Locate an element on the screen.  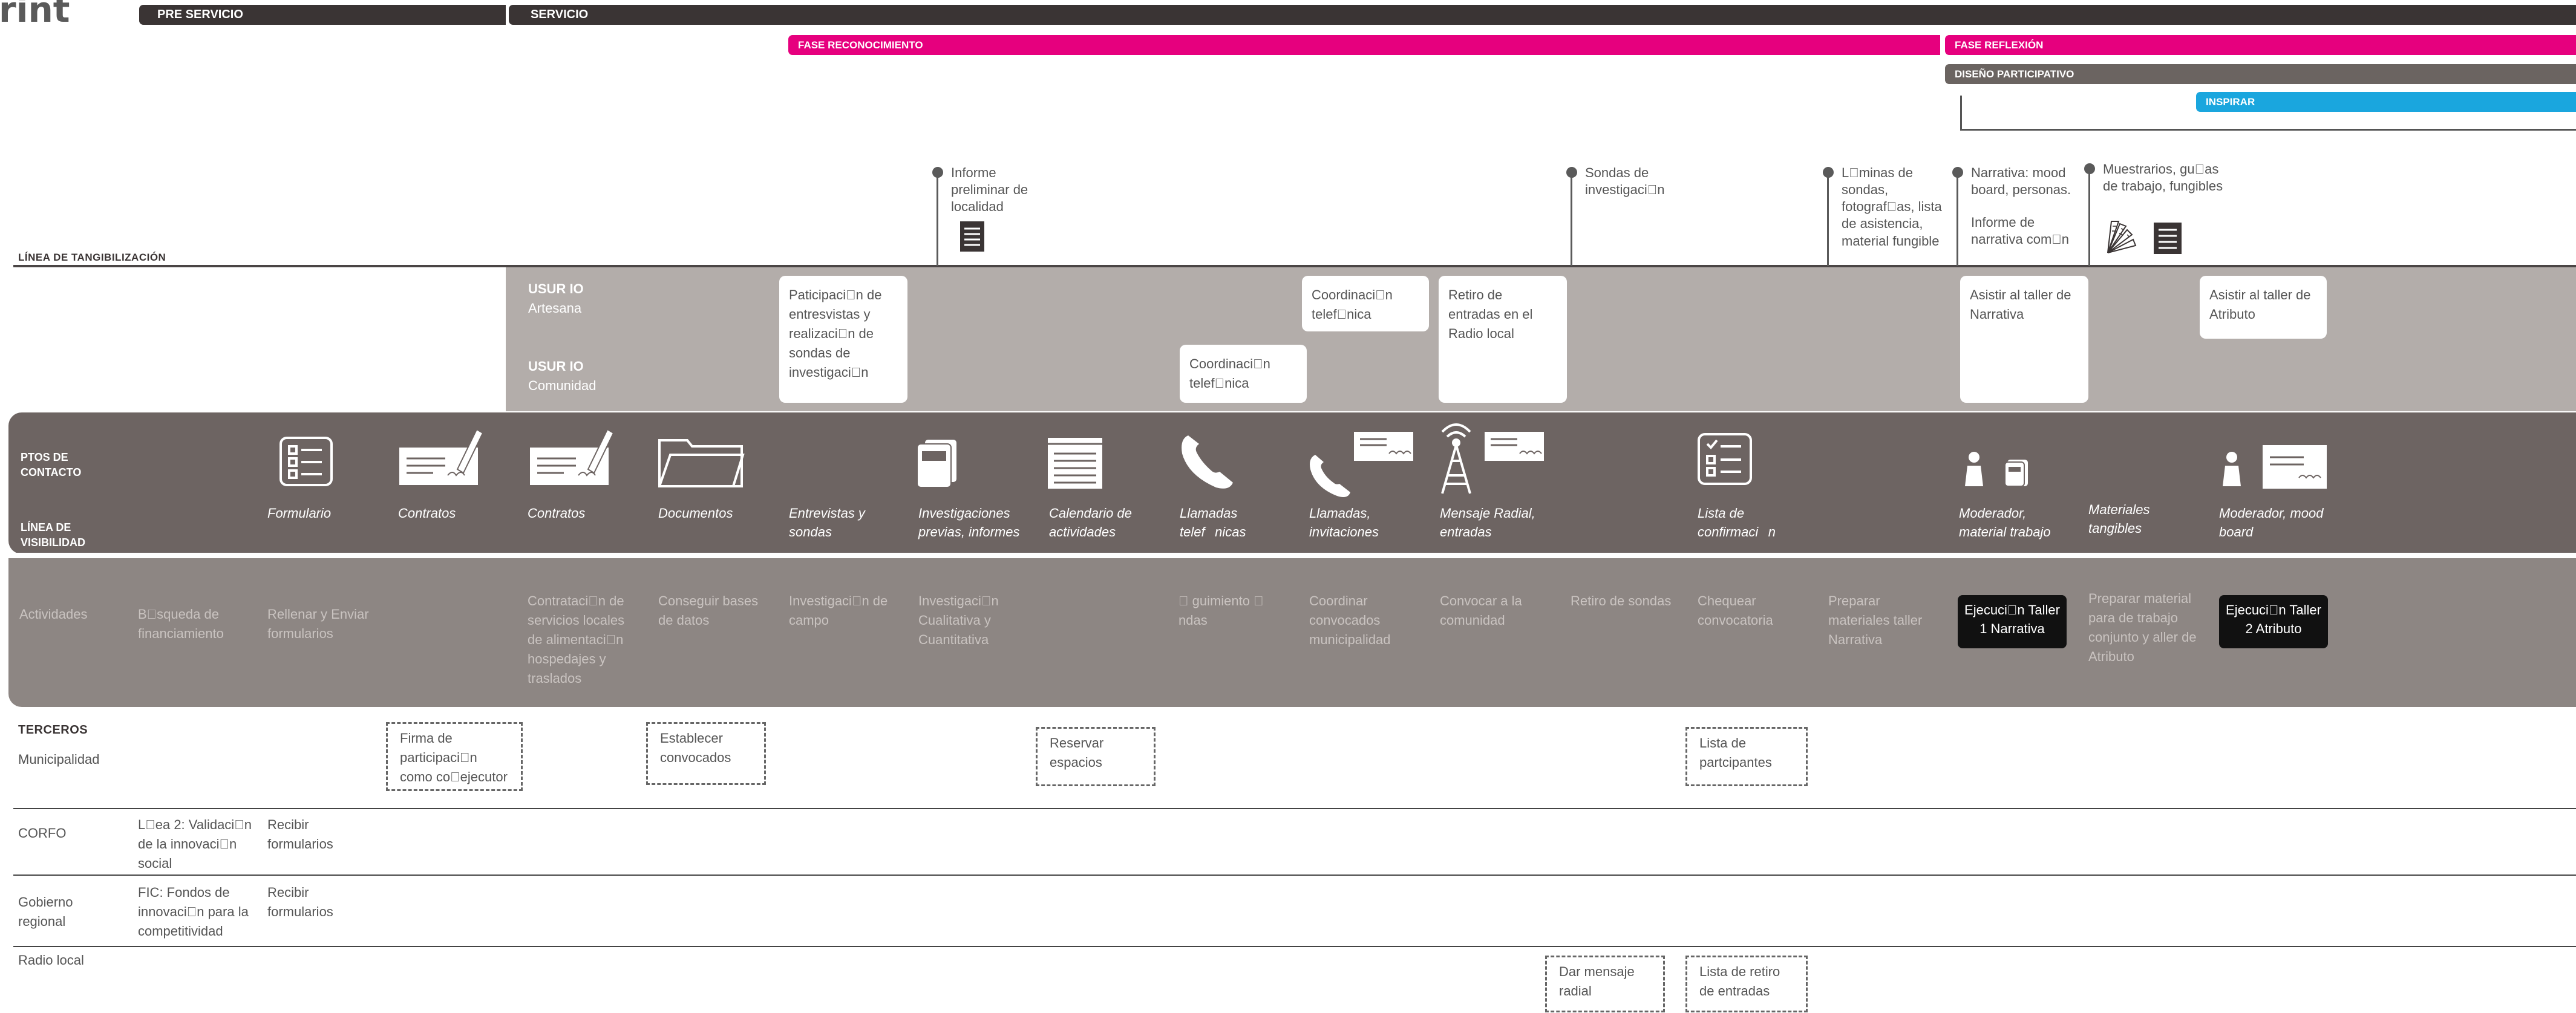
activity-item: Conseguir bases de datos is located at coordinates (708, 610).